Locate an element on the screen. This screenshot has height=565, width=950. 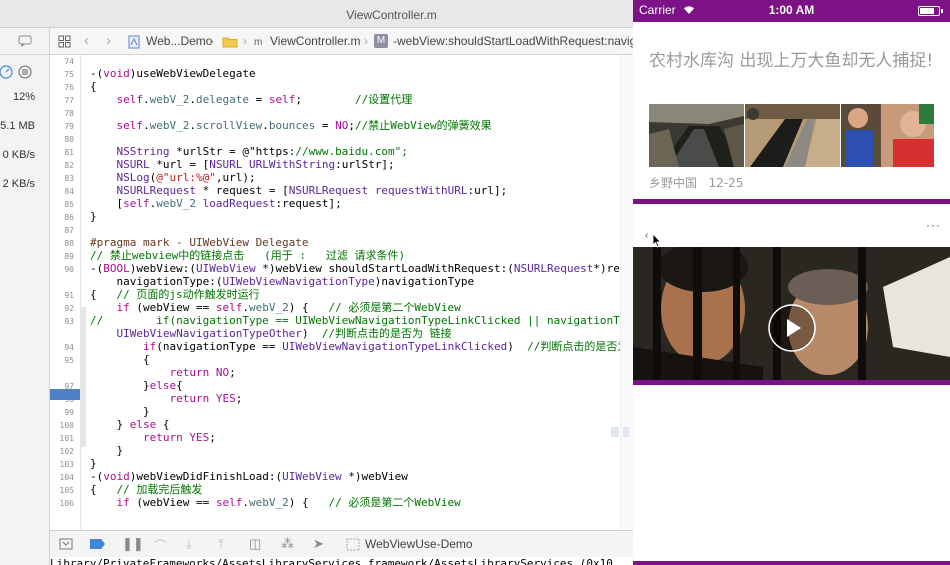
cpu-usage: 12% is located at coordinates (24, 97).